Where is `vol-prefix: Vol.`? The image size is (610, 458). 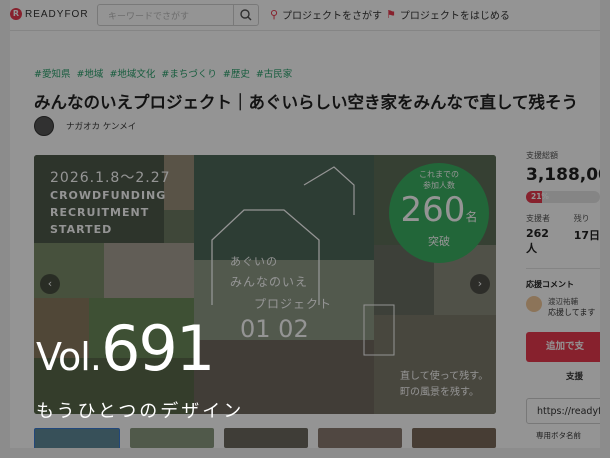 vol-prefix: Vol. is located at coordinates (69, 357).